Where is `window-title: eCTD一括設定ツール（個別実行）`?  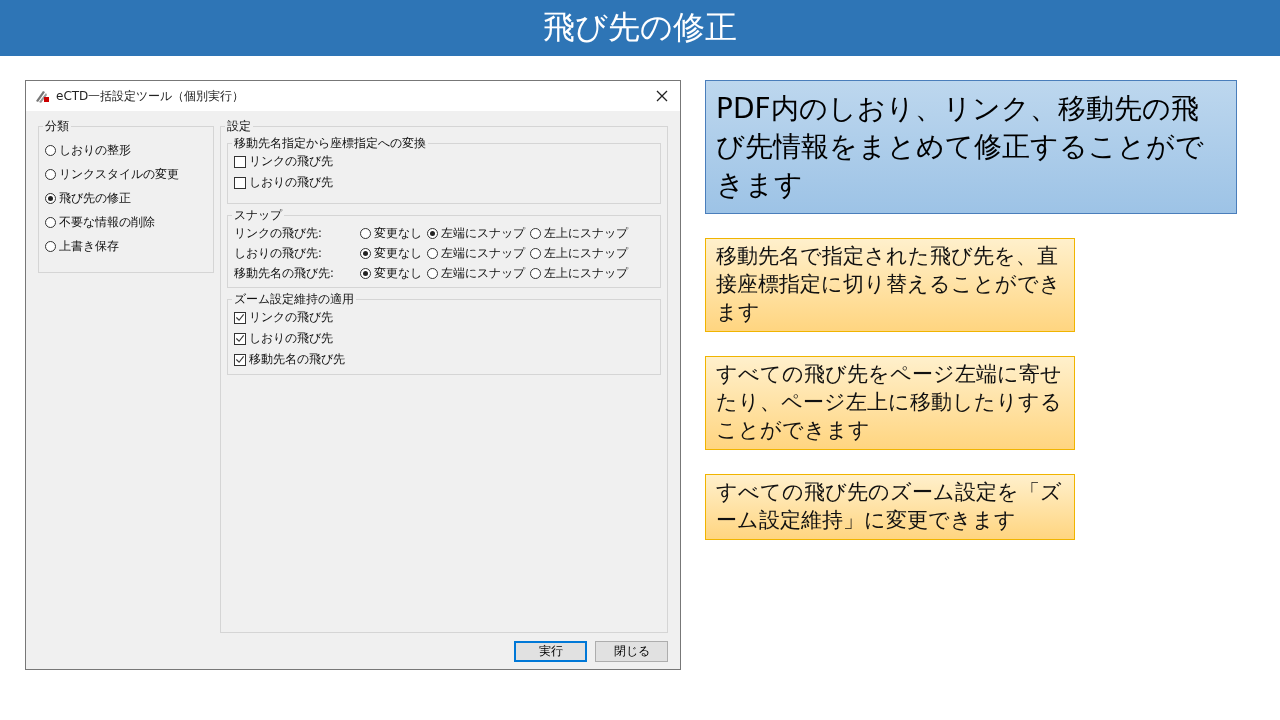
window-title: eCTD一括設定ツール（個別実行） is located at coordinates (151, 96).